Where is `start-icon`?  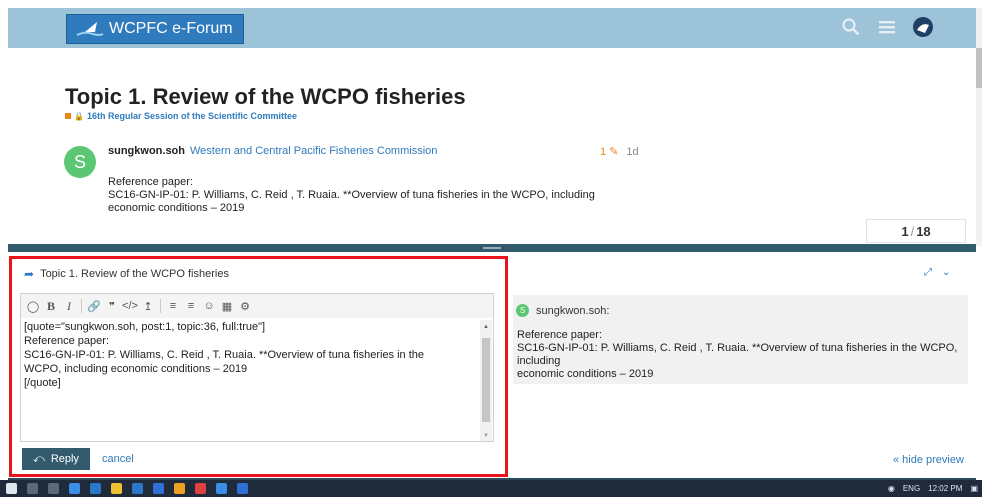 start-icon is located at coordinates (11, 488).